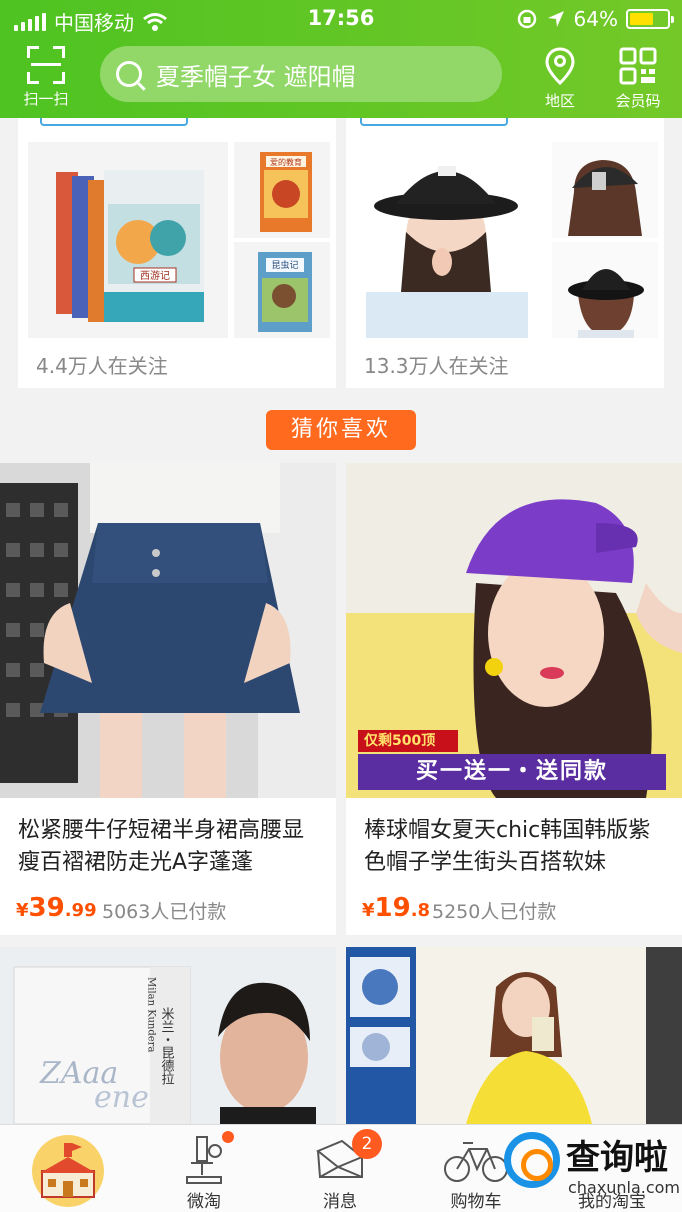 Image resolution: width=682 pixels, height=1212 pixels. I want to click on rotation-lock-icon, so click(526, 19).